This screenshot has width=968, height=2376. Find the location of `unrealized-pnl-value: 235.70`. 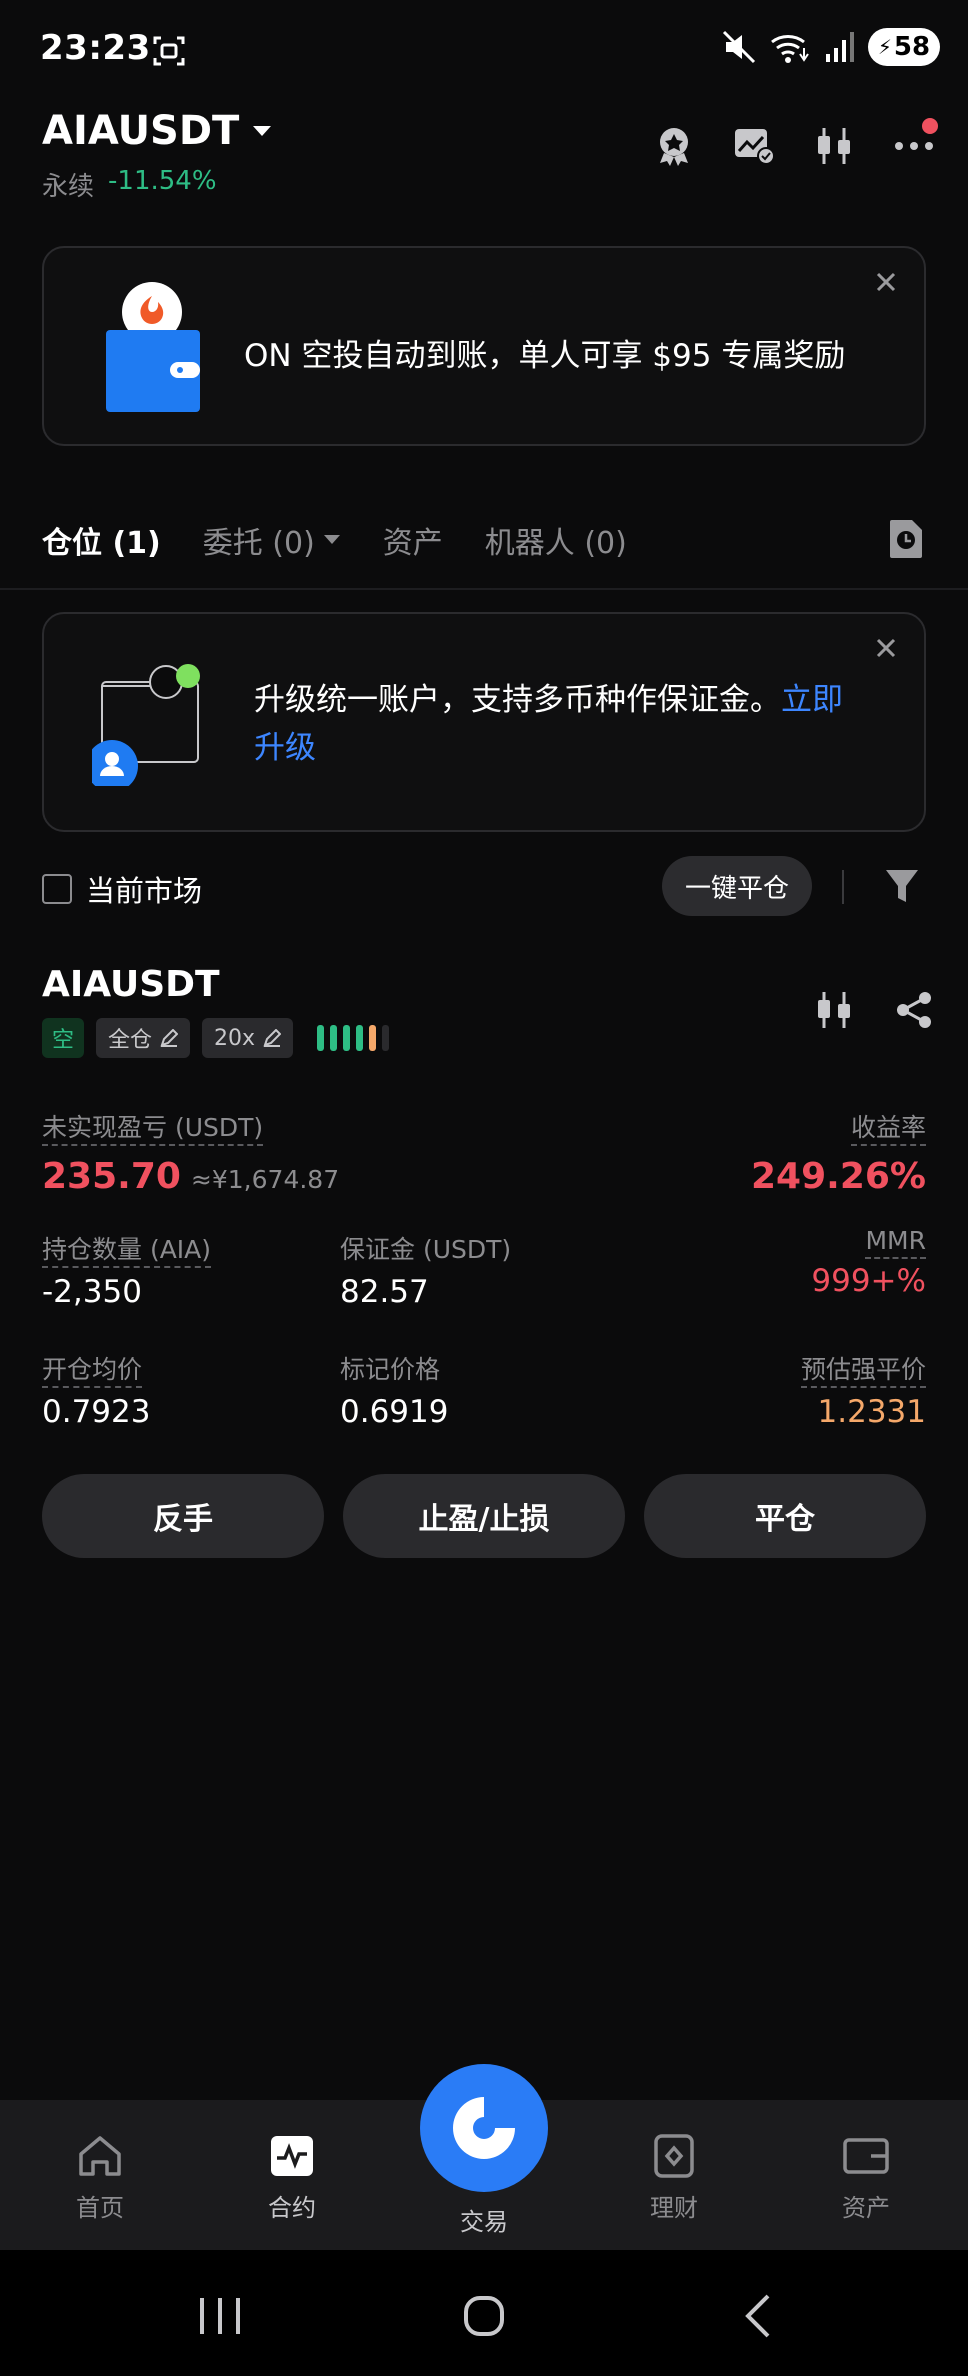

unrealized-pnl-value: 235.70 is located at coordinates (111, 1176).